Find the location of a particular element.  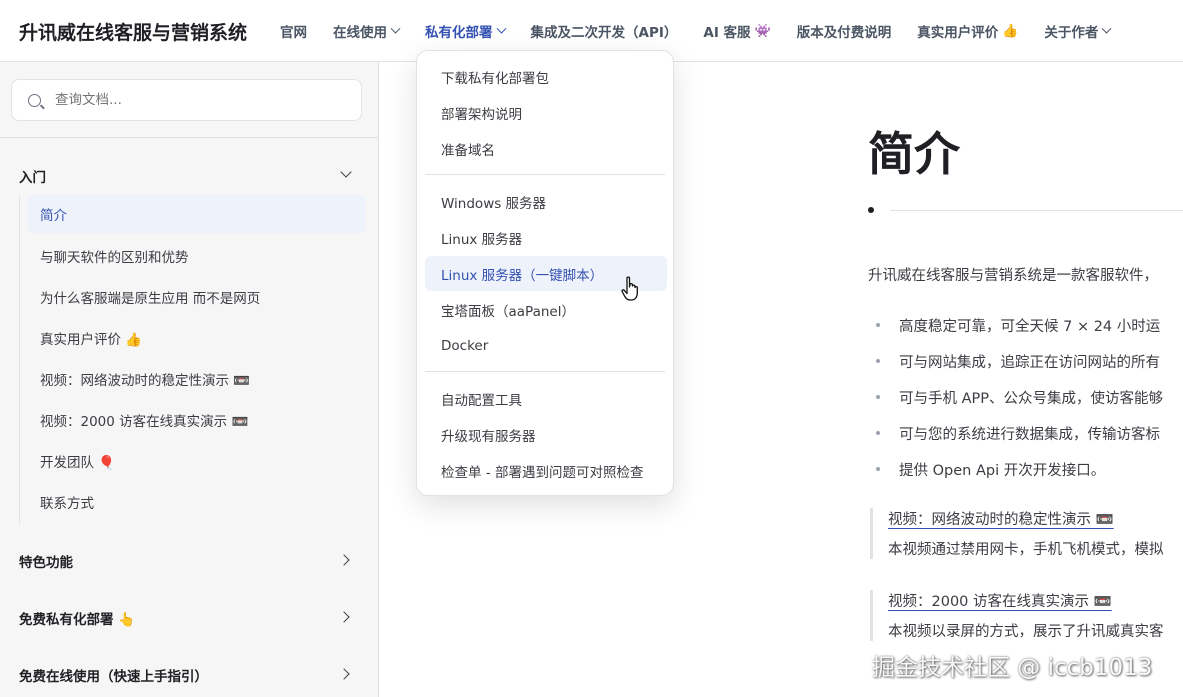

feature-list-item: 高度稳定可靠，可全天候 7 × 24 小时运 is located at coordinates (1018, 325).